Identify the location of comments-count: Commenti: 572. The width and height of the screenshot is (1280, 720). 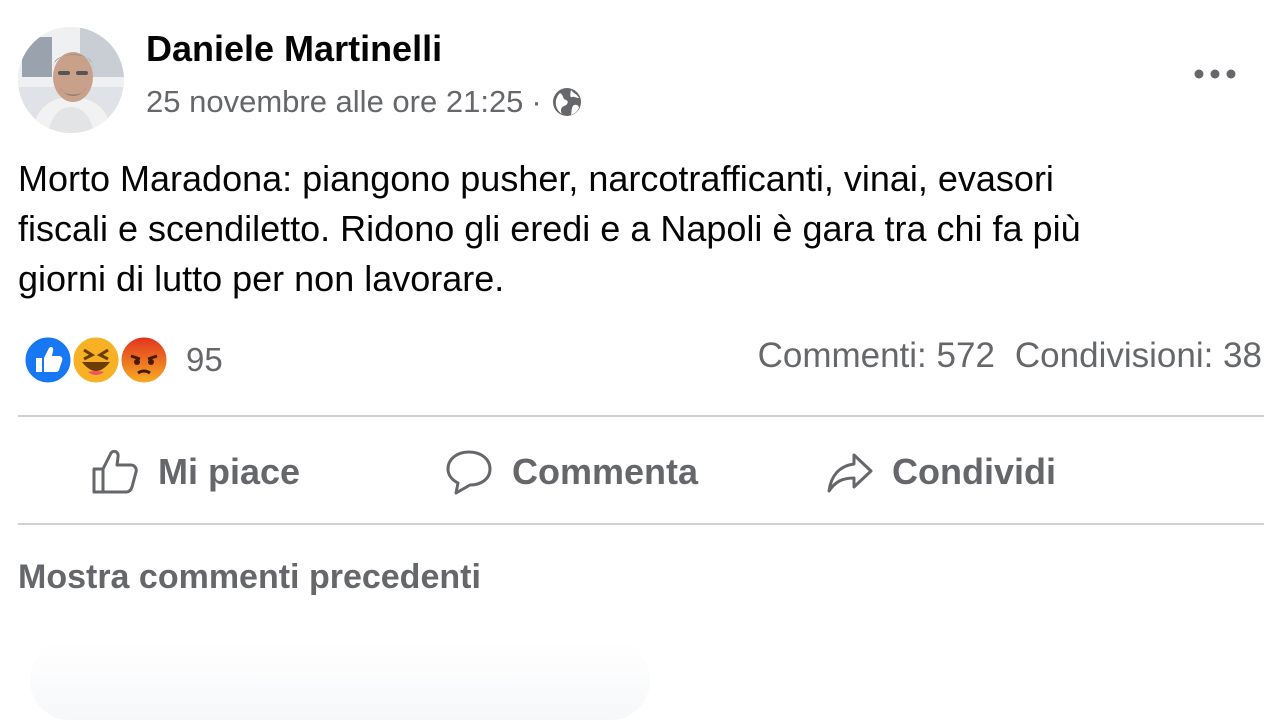
(876, 356).